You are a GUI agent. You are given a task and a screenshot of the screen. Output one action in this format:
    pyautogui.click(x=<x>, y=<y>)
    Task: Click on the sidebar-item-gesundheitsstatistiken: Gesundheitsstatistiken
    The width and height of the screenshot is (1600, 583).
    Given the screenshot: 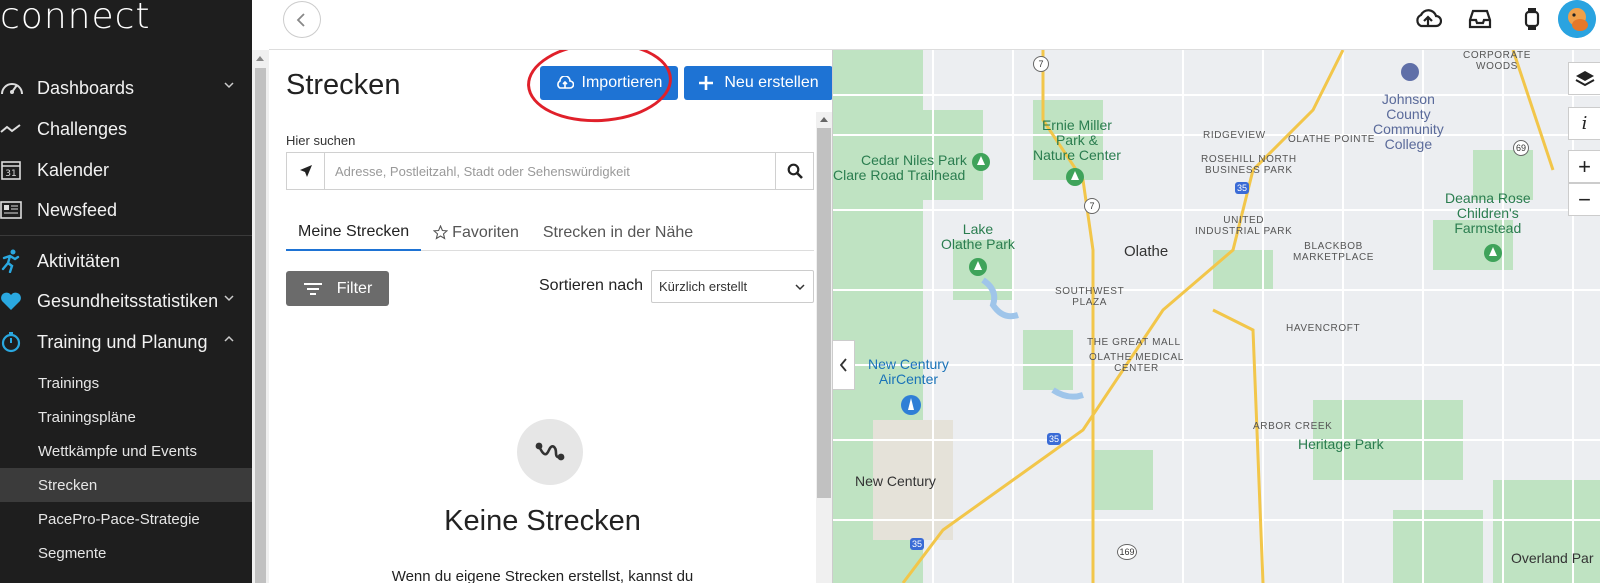 What is the action you would take?
    pyautogui.click(x=126, y=301)
    